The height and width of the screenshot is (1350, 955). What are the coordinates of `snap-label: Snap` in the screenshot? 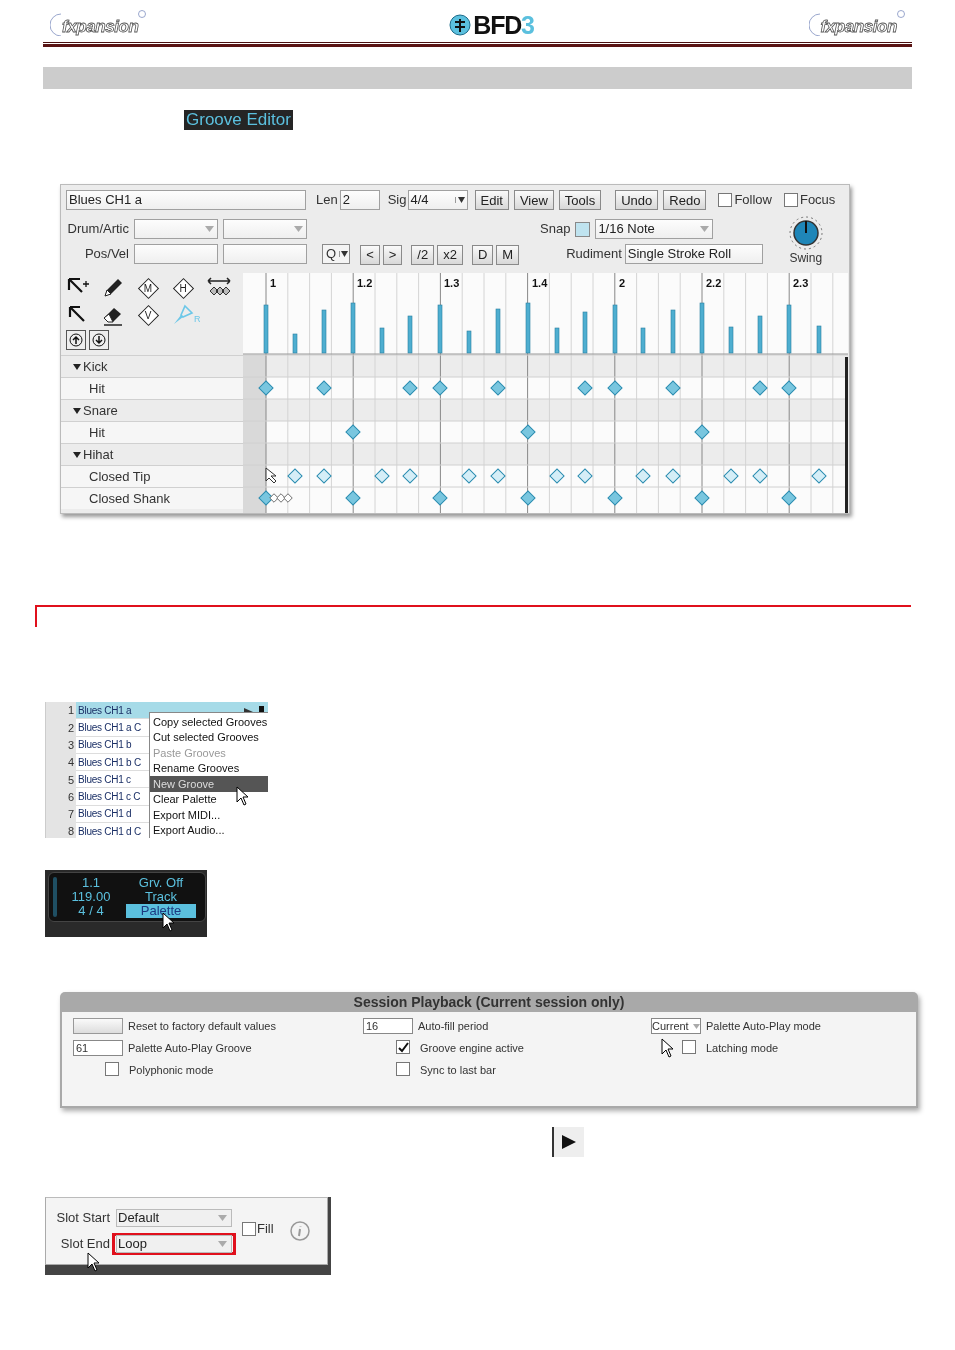 It's located at (555, 229).